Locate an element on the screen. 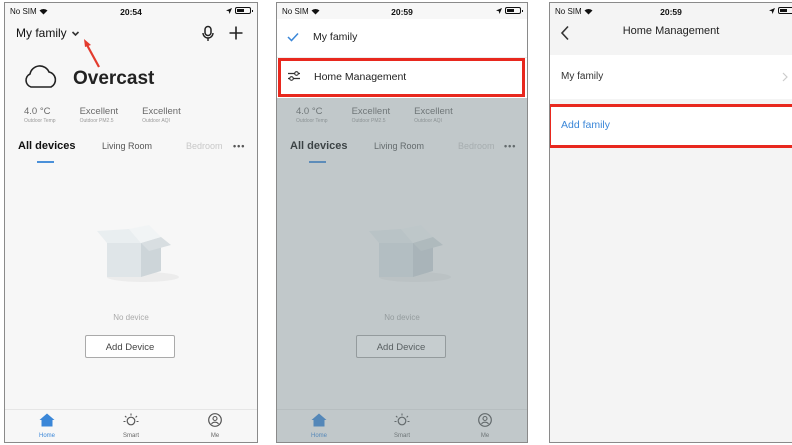  dropdown-item-my-family: My family is located at coordinates (402, 38).